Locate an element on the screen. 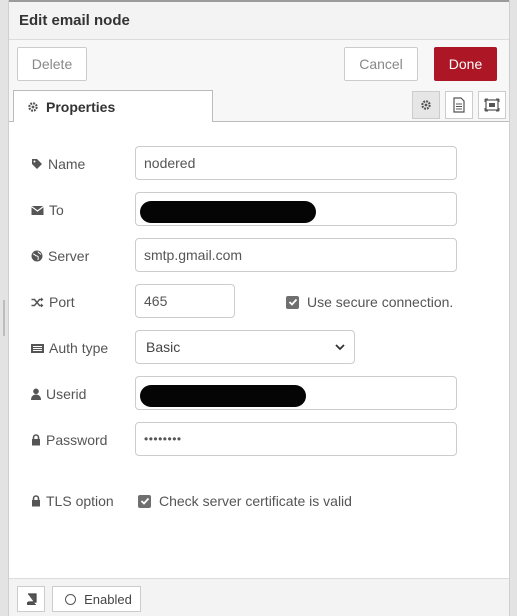  userid-row: Userid is located at coordinates (259, 394).